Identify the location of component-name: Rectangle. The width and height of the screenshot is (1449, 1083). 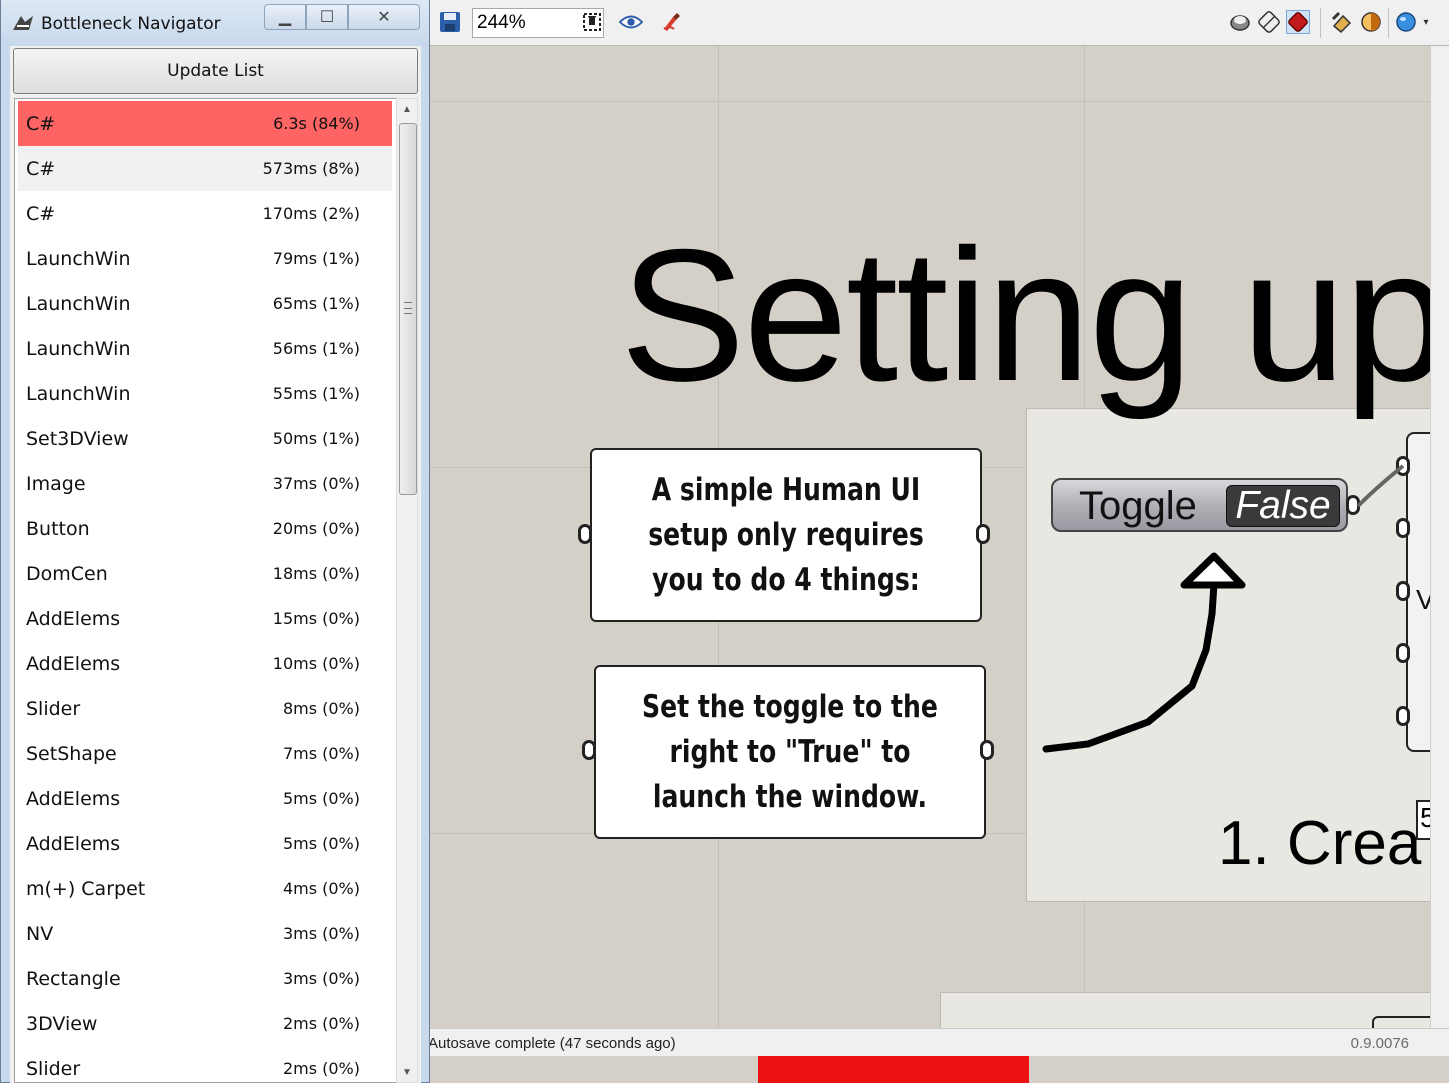
(73, 979).